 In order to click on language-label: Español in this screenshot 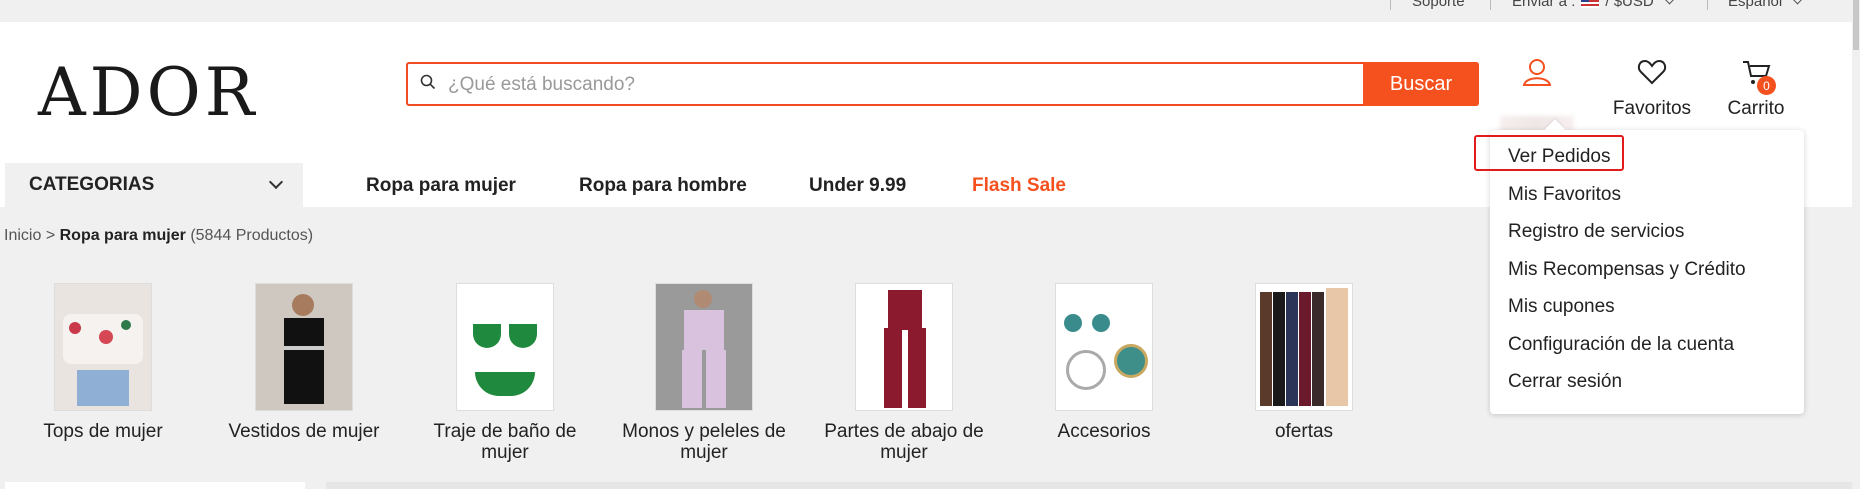, I will do `click(1755, 5)`.